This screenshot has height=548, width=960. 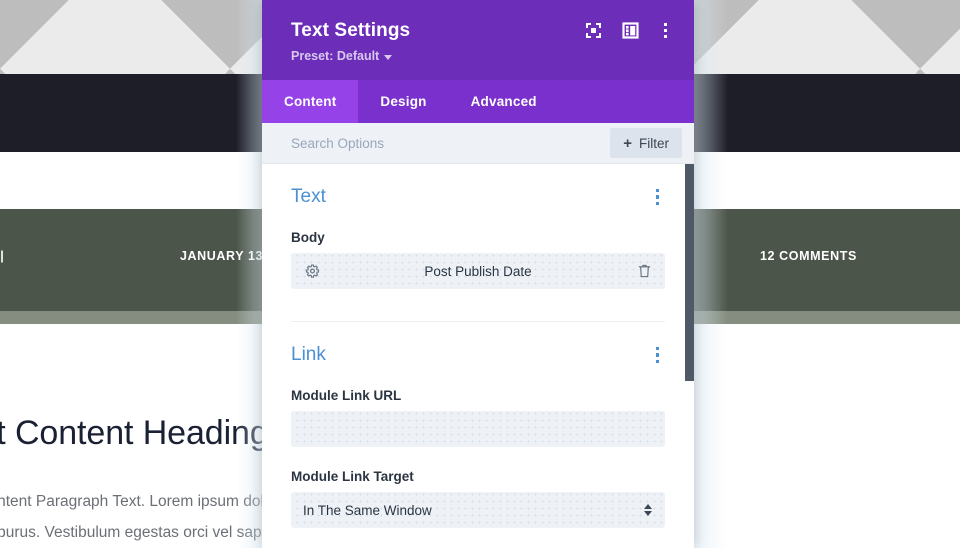 I want to click on body-dynamic-content-value: Post Publish Date, so click(x=478, y=271).